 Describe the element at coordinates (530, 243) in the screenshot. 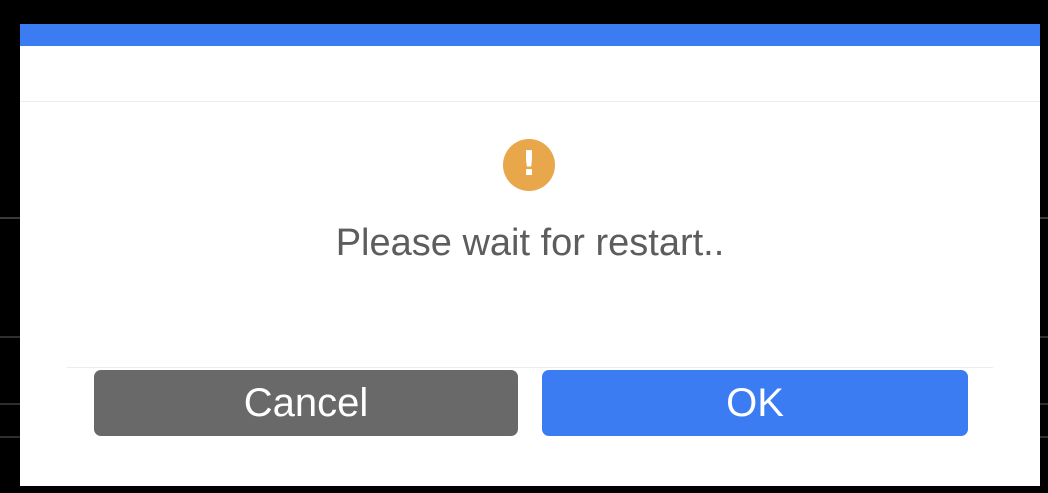

I see `dialog-message: Please wait for restart..` at that location.